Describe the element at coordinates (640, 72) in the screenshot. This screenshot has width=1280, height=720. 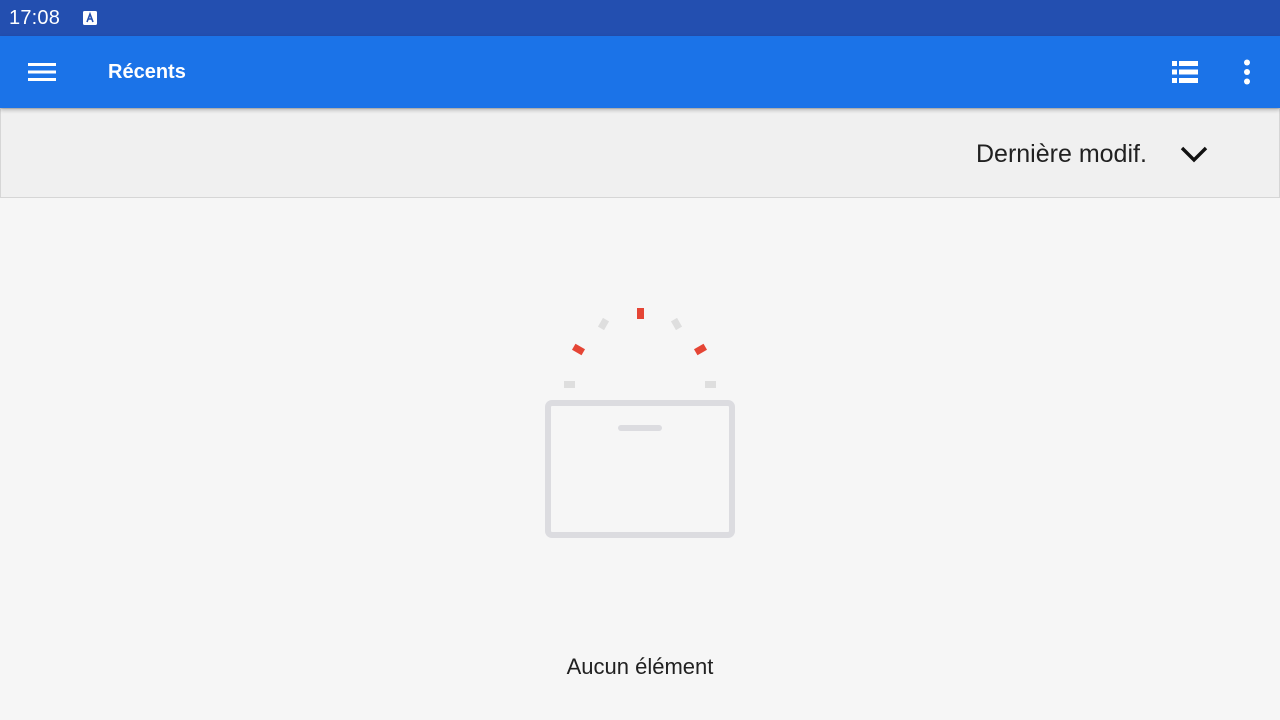
I see `app-bar: Récents` at that location.